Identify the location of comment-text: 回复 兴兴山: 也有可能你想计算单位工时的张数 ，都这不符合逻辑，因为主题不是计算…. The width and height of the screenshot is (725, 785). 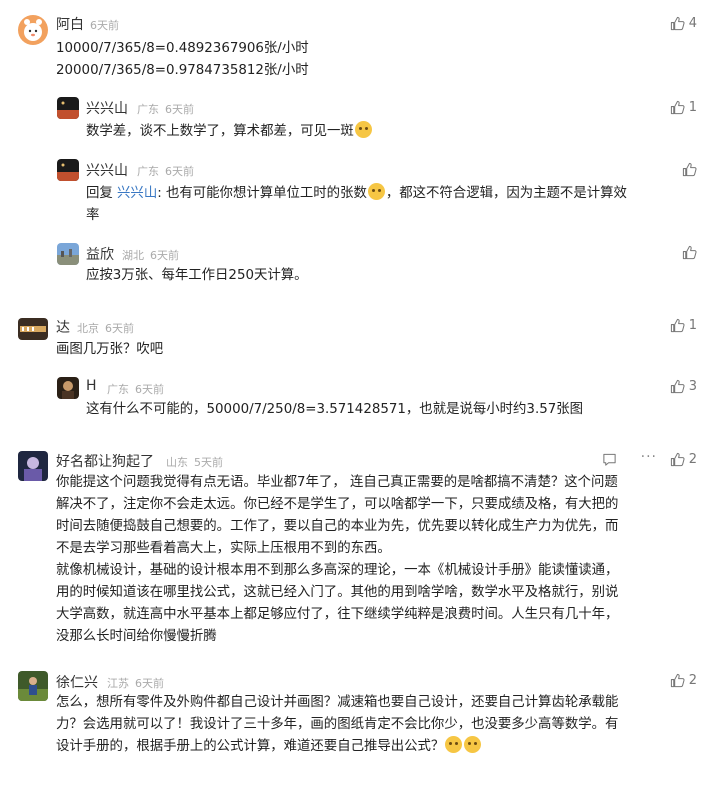
(391, 205).